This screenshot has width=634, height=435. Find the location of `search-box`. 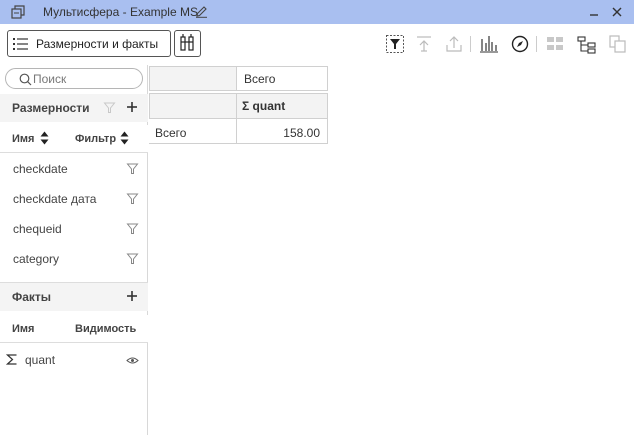

search-box is located at coordinates (74, 78).